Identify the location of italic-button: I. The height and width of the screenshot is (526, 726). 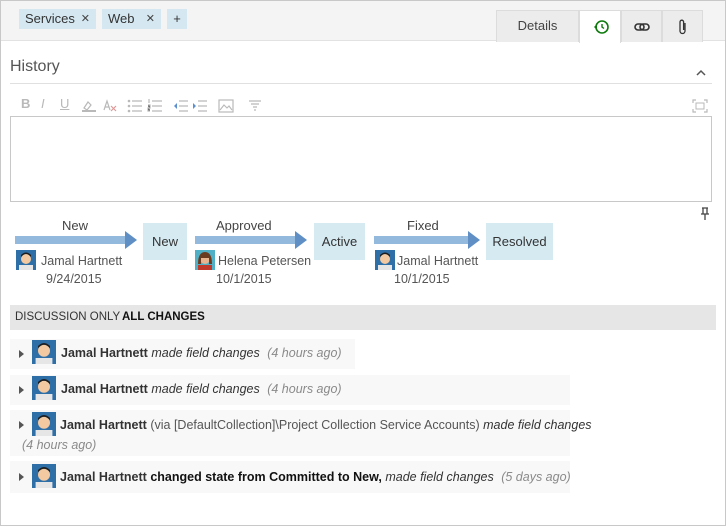
(43, 104).